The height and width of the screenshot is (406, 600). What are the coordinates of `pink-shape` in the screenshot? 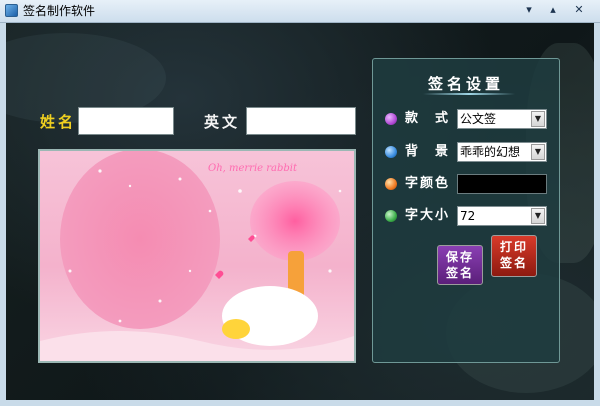 It's located at (140, 240).